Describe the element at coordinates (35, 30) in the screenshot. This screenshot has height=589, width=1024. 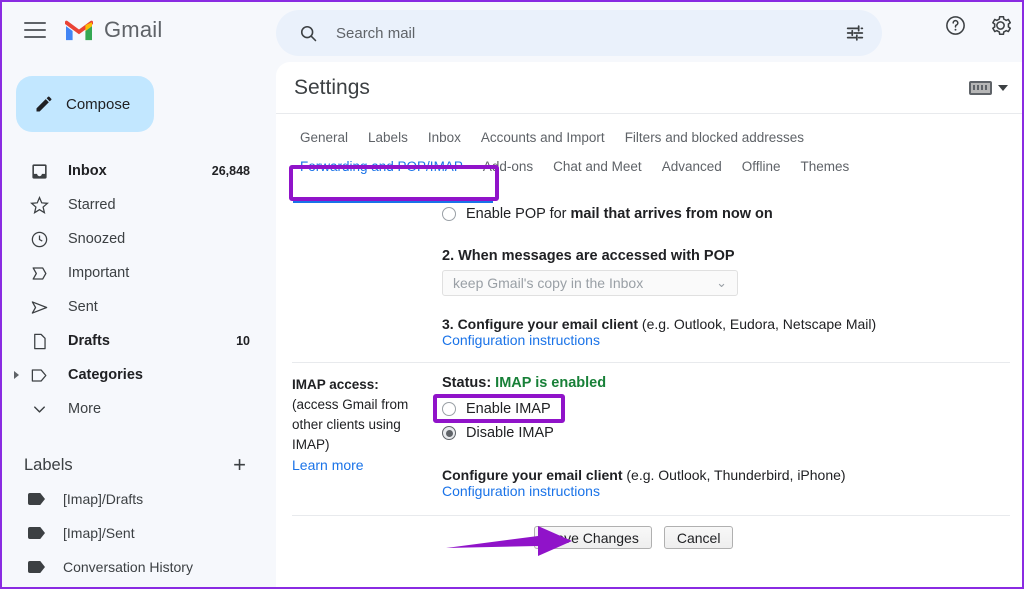
I see `hamburger-menu-icon` at that location.